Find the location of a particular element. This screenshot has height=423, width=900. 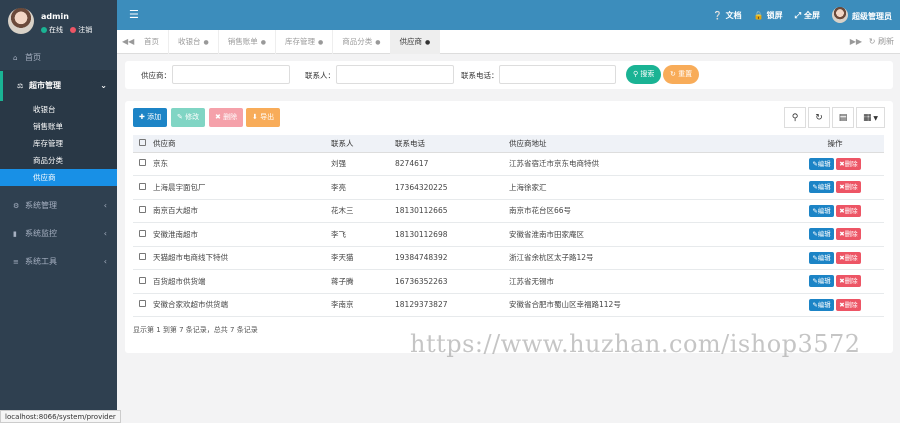

col-address: 供应商地址 is located at coordinates (647, 144).